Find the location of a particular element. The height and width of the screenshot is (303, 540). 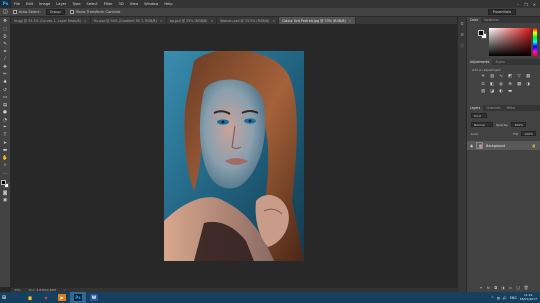

menu-window: Window is located at coordinates (151, 4).